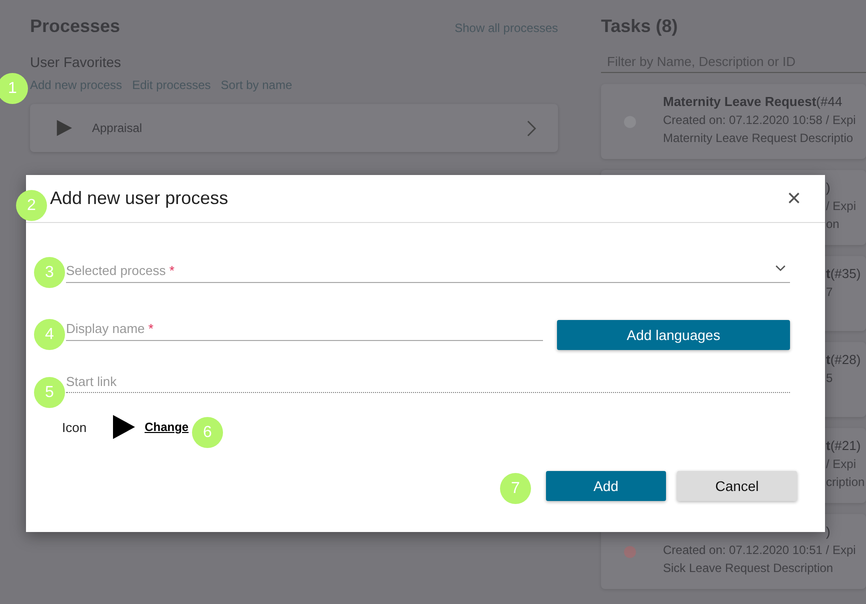 The width and height of the screenshot is (866, 604). What do you see at coordinates (640, 26) in the screenshot?
I see `section-title: Tasks (8)` at bounding box center [640, 26].